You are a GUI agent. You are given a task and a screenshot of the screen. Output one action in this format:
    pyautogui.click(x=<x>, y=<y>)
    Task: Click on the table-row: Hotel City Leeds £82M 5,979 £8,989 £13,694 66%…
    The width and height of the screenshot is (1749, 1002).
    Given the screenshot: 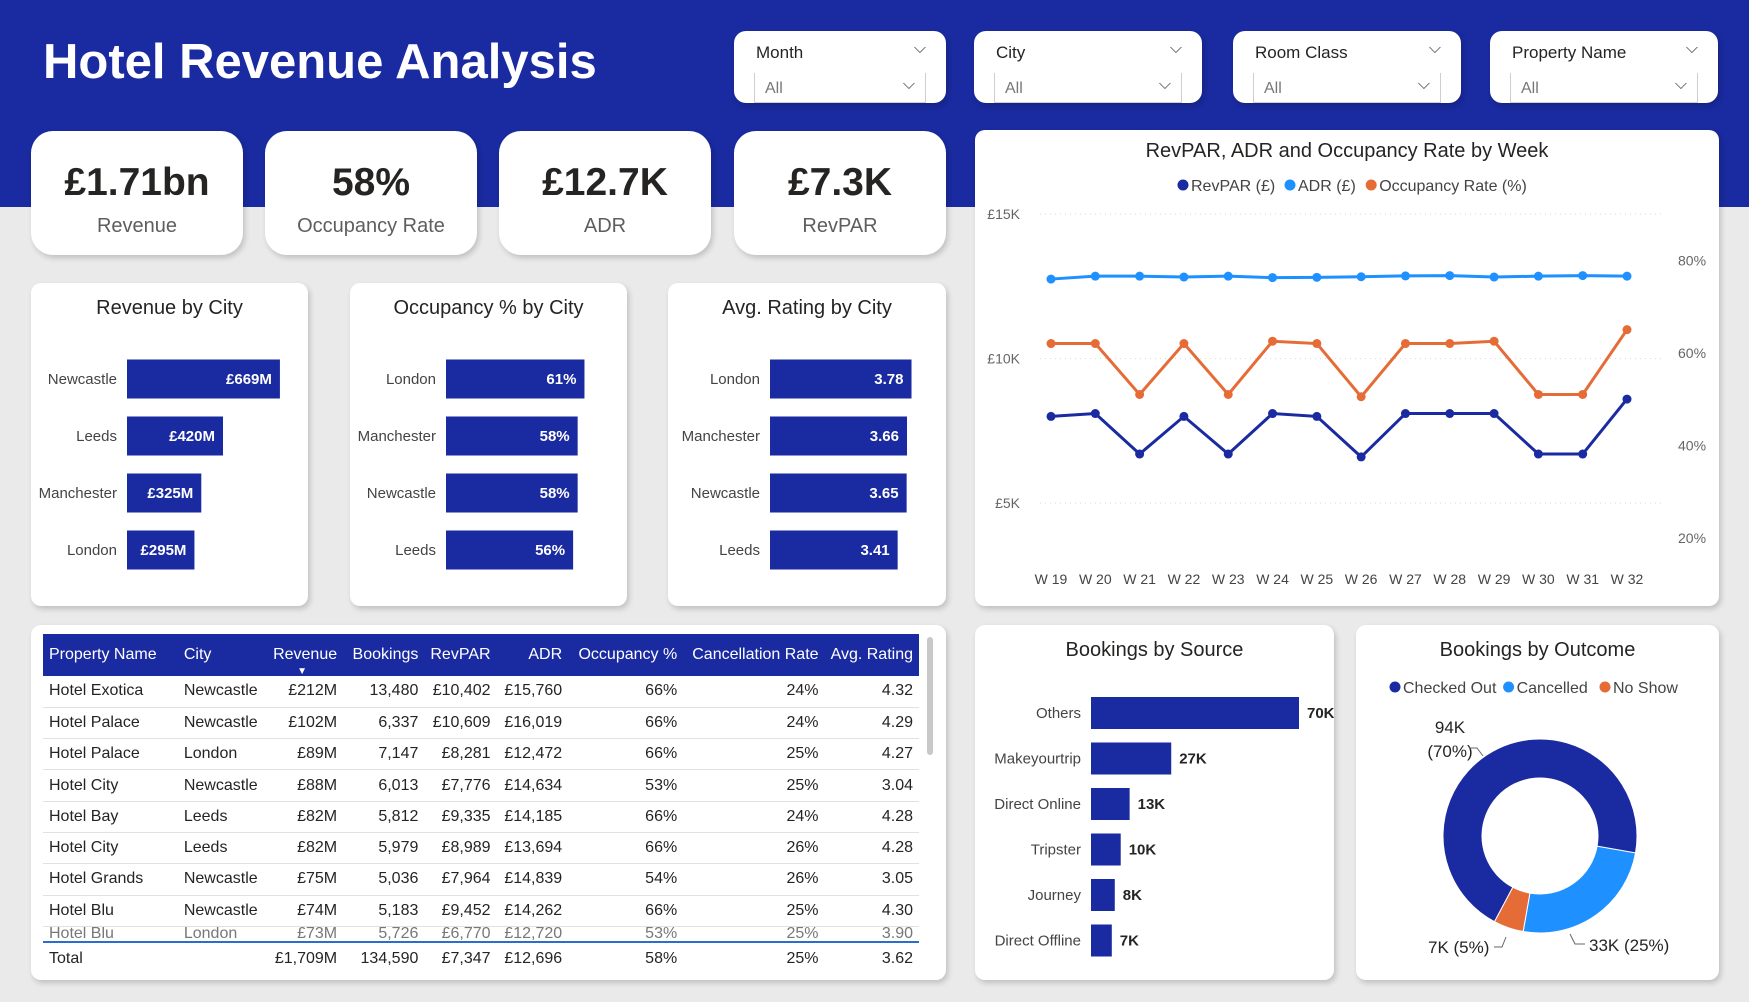 What is the action you would take?
    pyautogui.click(x=481, y=848)
    